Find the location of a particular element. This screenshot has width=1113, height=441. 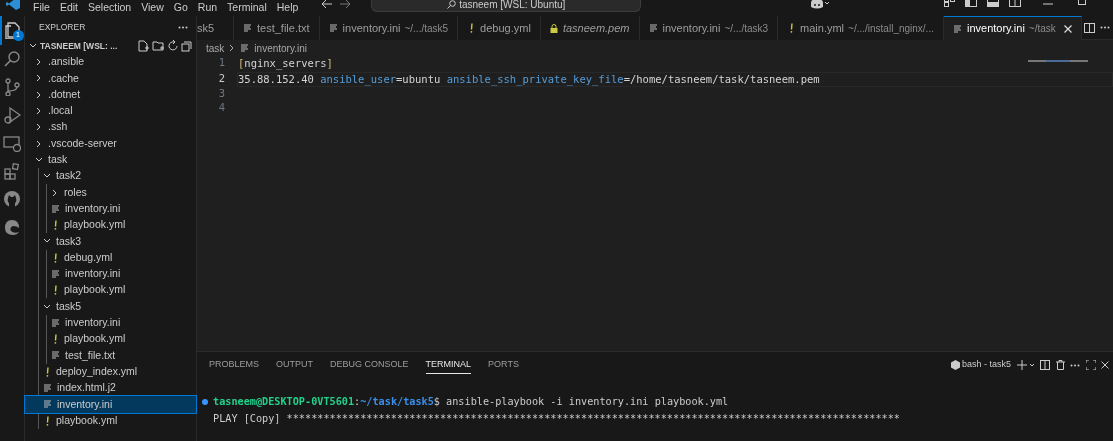

menu-item: Edit is located at coordinates (68, 7).